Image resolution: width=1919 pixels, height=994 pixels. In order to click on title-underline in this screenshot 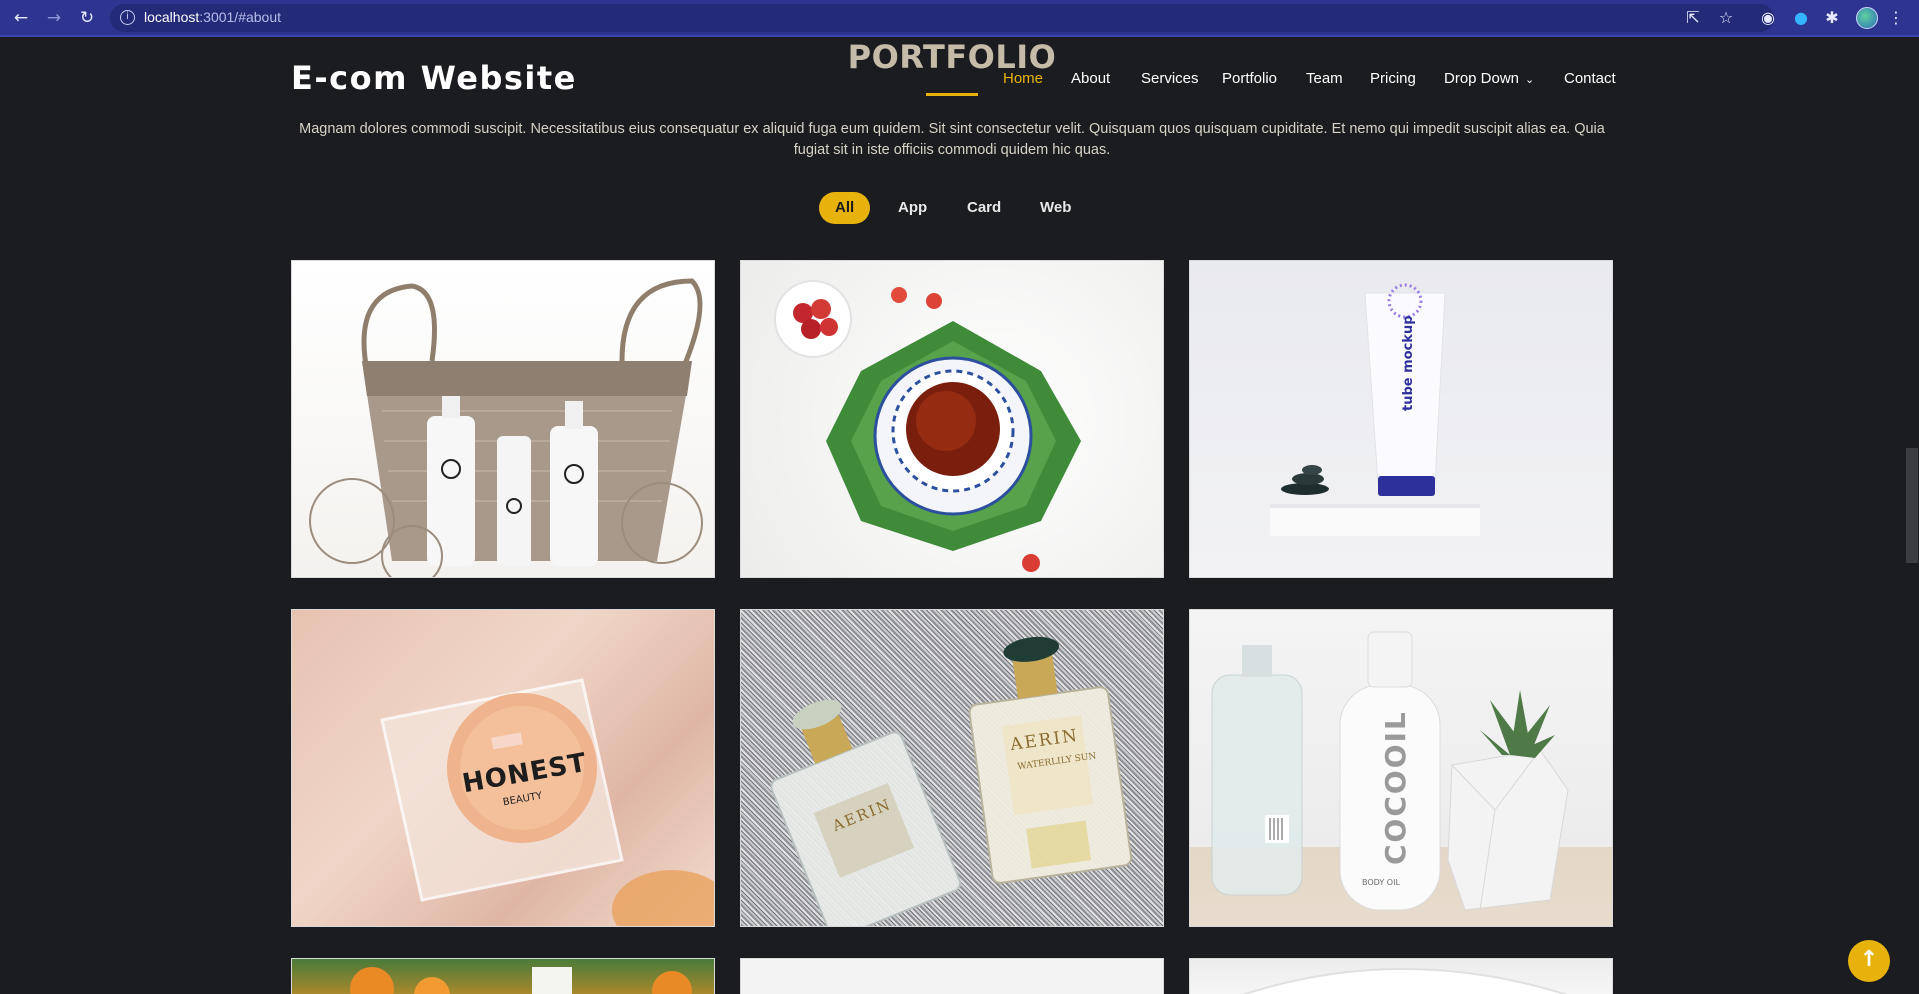, I will do `click(952, 94)`.